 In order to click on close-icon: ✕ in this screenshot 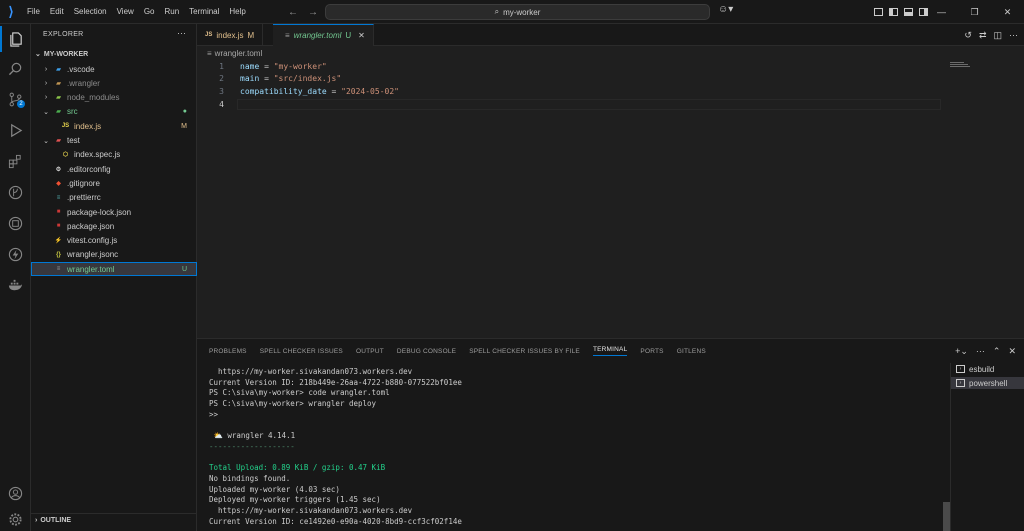, I will do `click(1007, 12)`.